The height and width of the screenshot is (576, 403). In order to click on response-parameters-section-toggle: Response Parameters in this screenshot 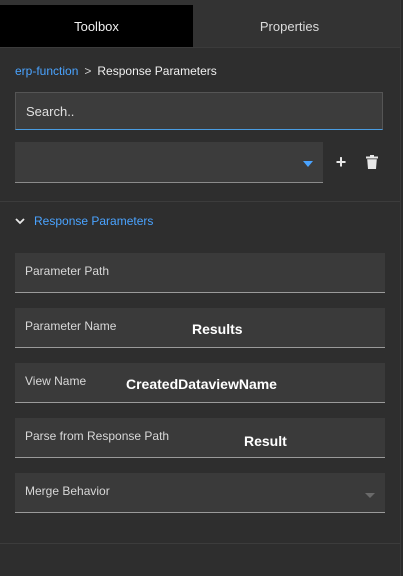, I will do `click(84, 221)`.